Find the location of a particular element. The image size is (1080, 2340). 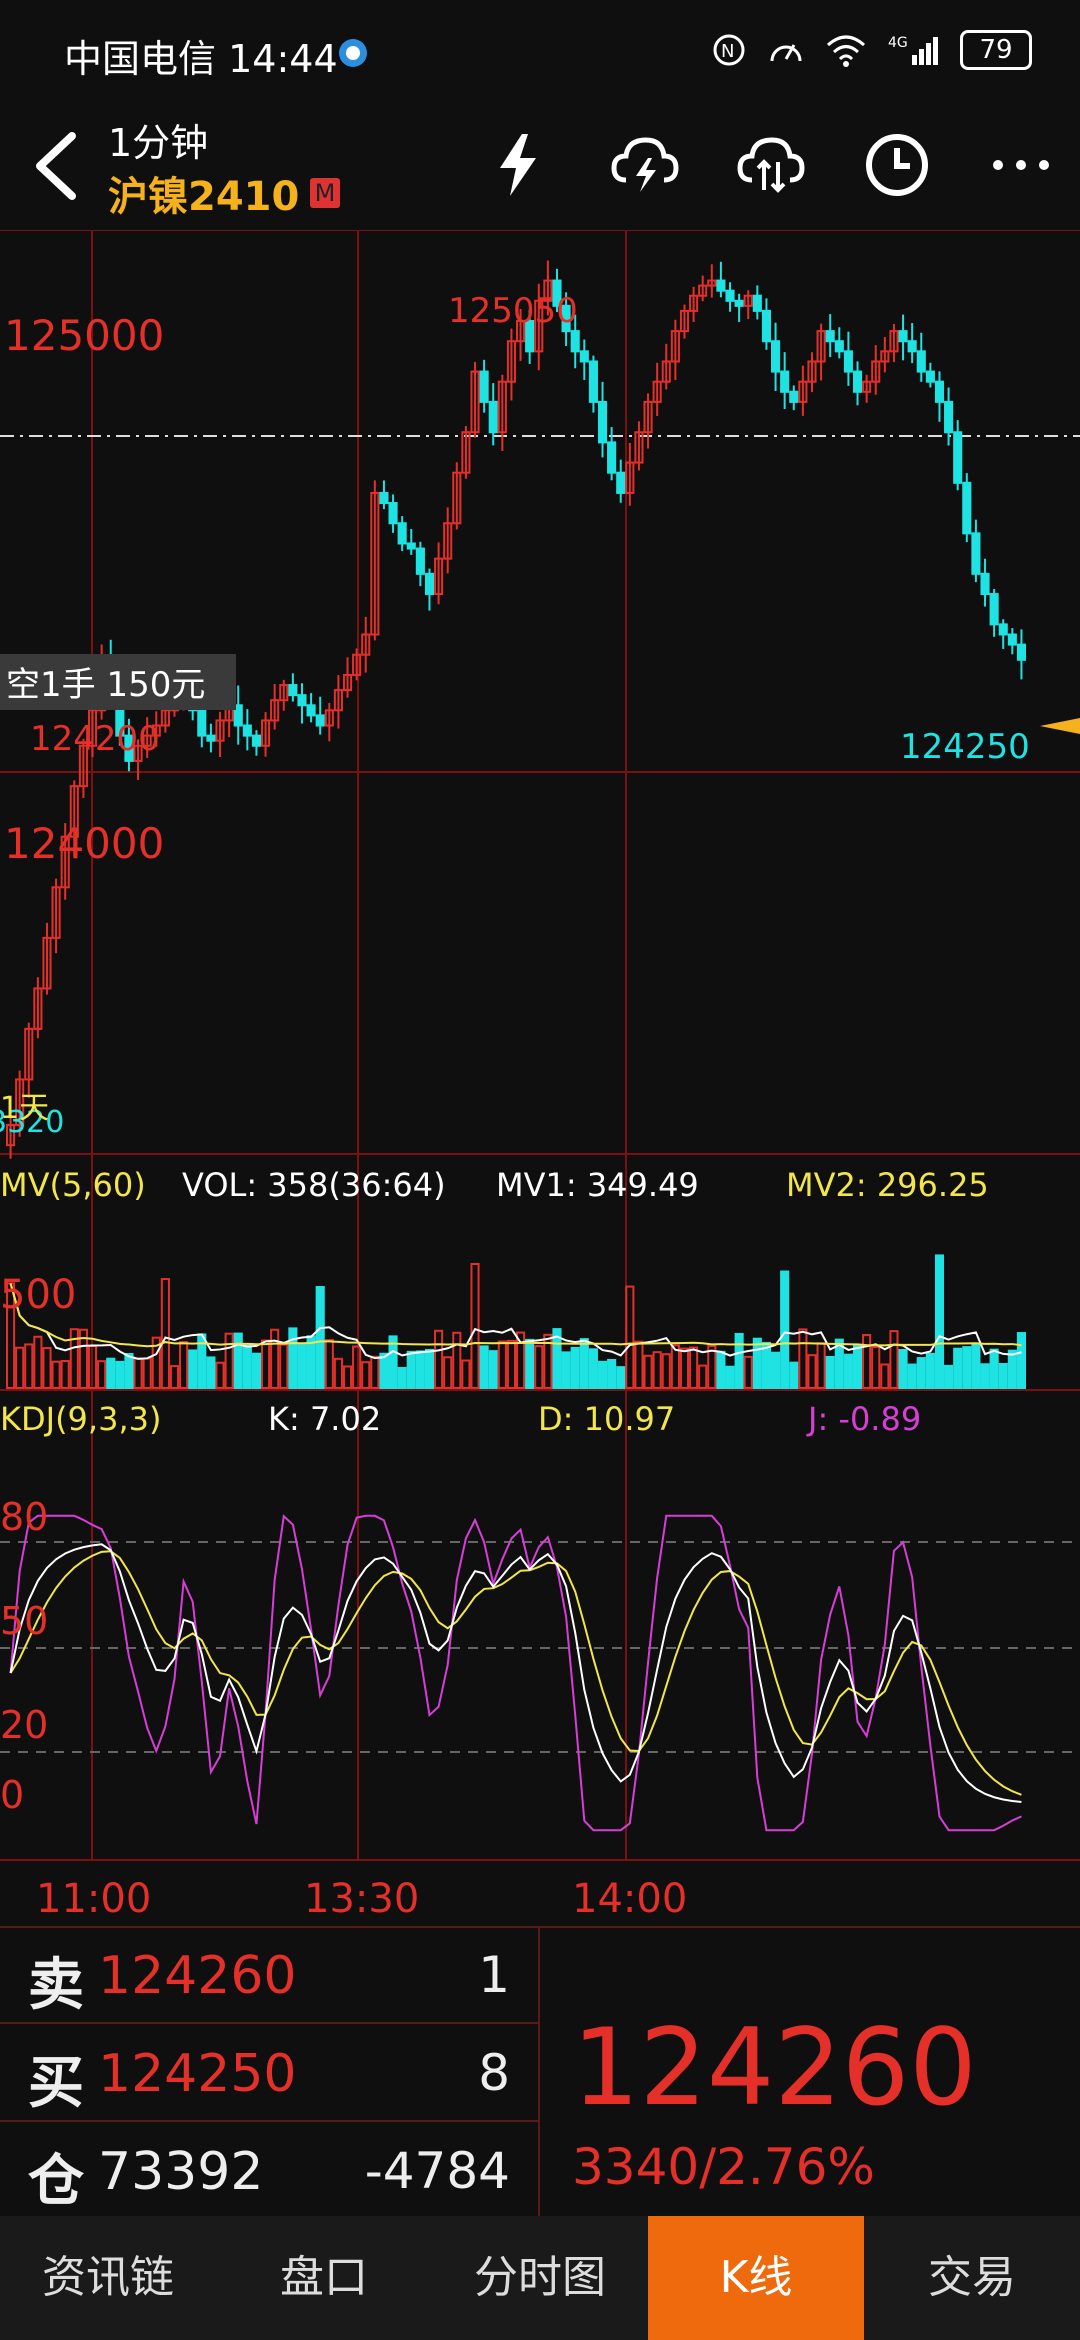

tab-news-chain: 资讯链 is located at coordinates (108, 2278).